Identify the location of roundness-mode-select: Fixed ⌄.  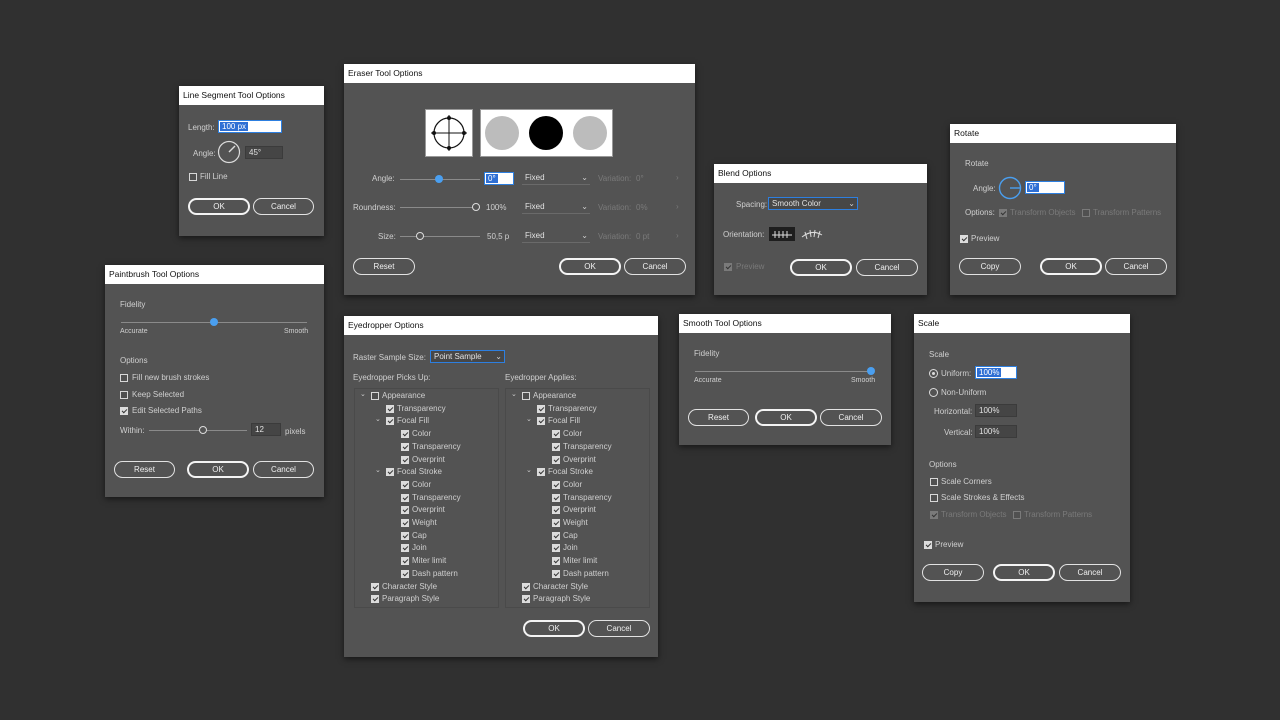
(556, 207).